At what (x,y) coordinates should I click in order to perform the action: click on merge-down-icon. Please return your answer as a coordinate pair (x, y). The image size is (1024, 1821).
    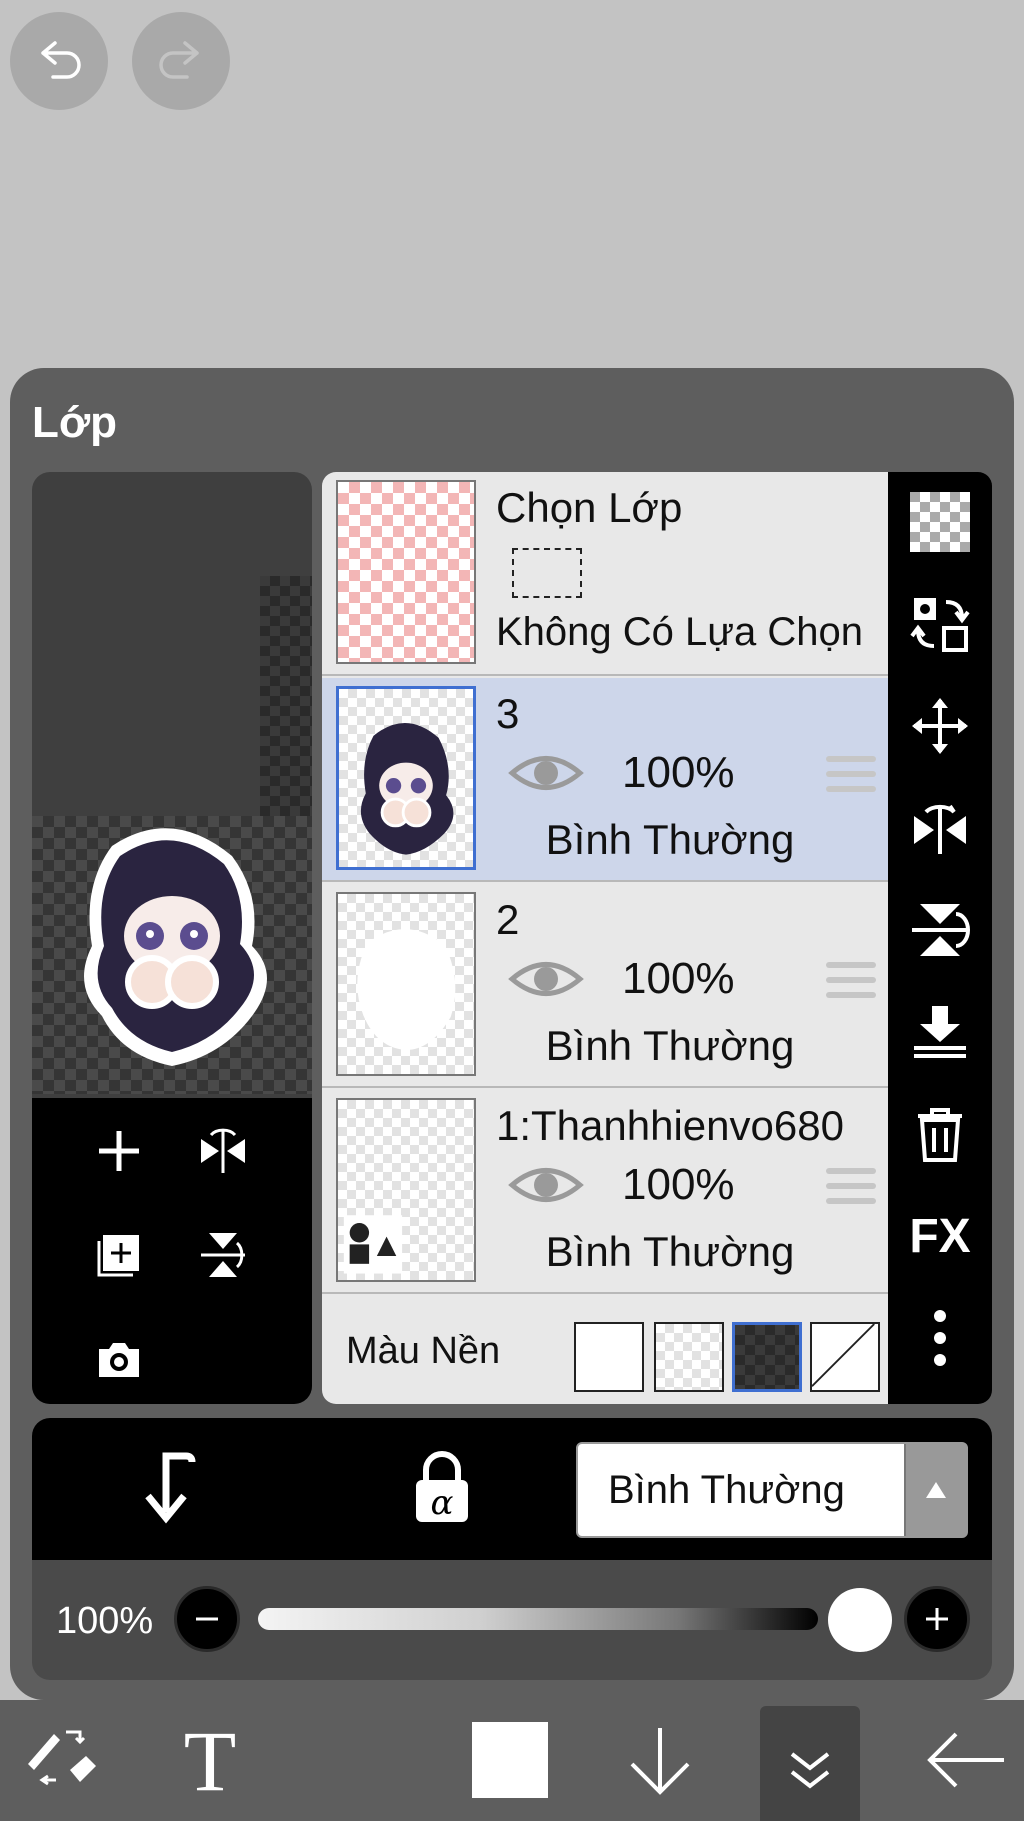
    Looking at the image, I should click on (940, 1032).